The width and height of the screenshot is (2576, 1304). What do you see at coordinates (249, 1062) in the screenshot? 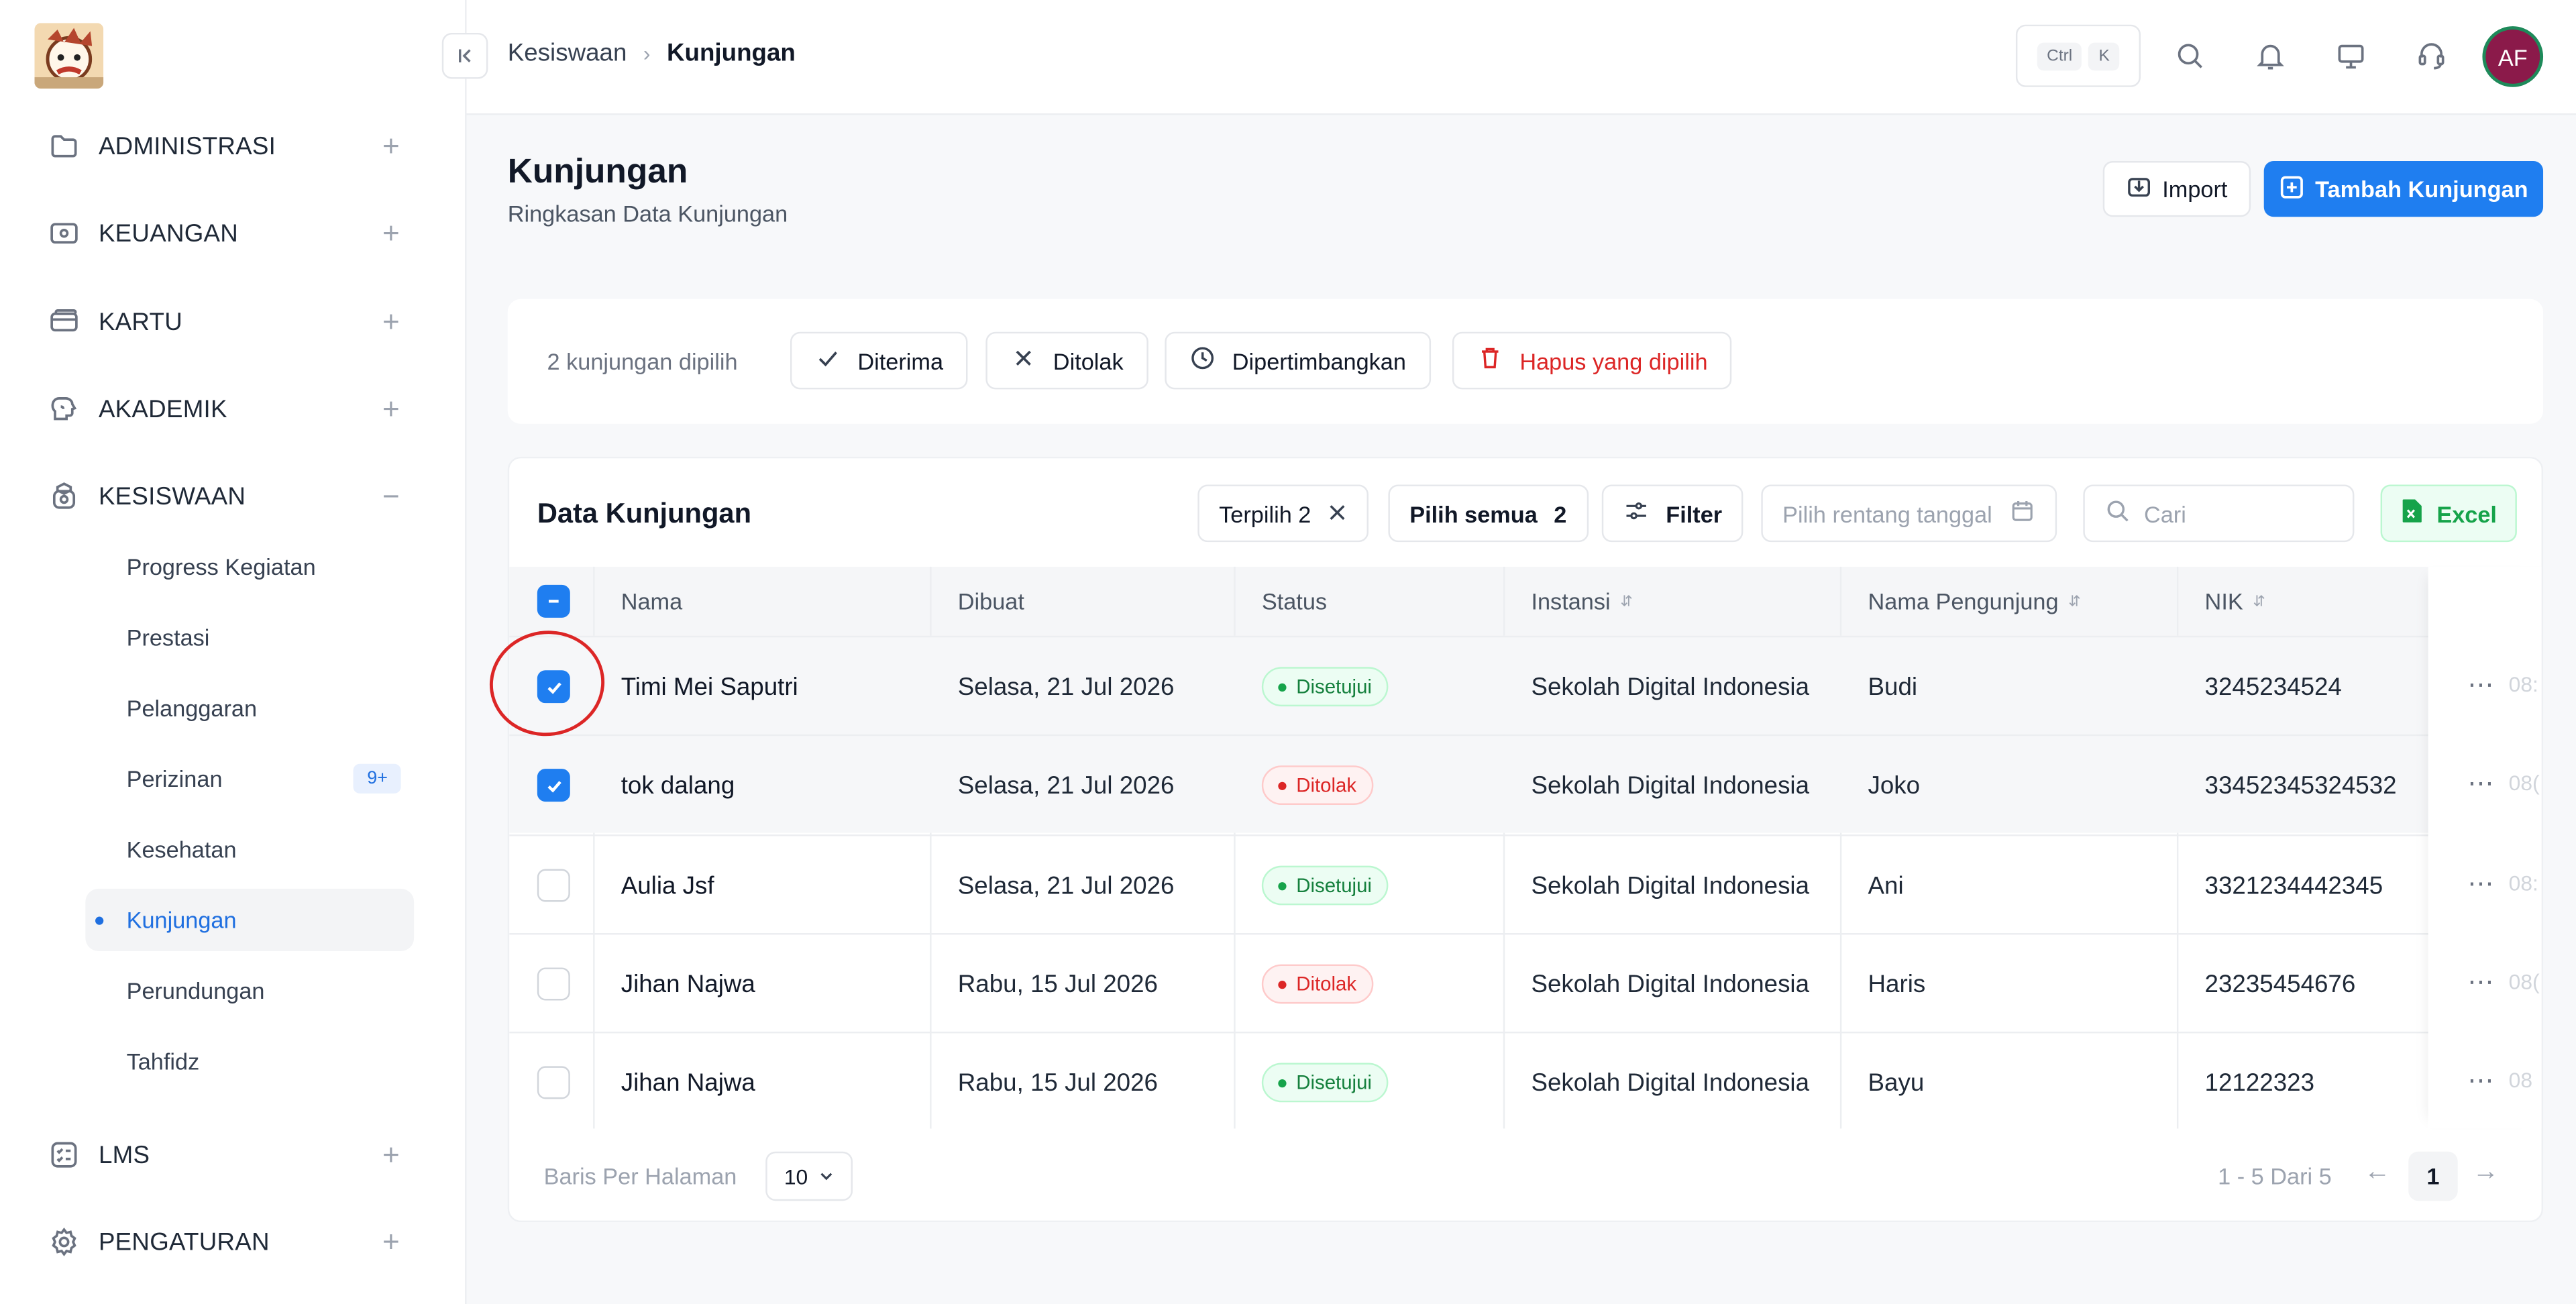
I see `sidebar-item-tahfidz: Tahfidz` at bounding box center [249, 1062].